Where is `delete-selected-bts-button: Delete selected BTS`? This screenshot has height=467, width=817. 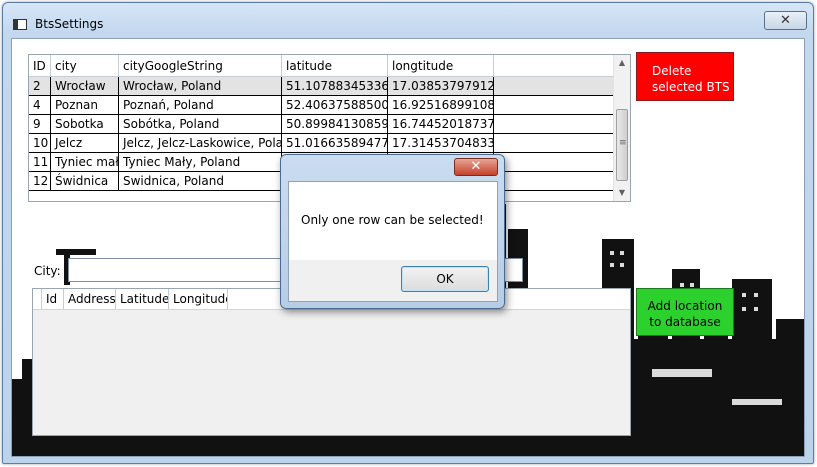 delete-selected-bts-button: Delete selected BTS is located at coordinates (685, 76).